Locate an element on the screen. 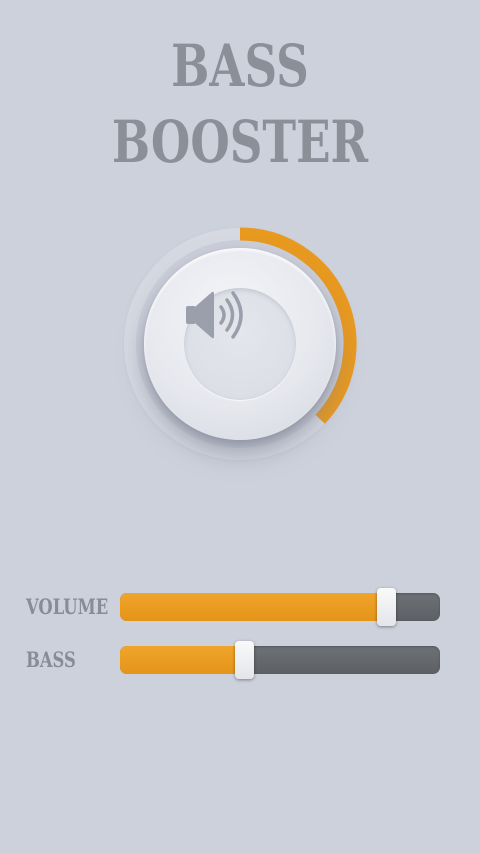  volume-slider-track is located at coordinates (280, 607).